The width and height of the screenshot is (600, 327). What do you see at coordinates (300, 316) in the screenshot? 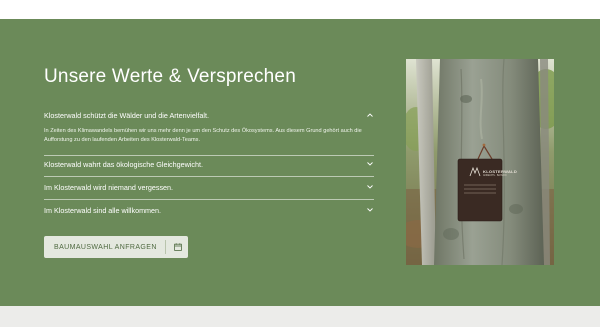
I see `footer-strip` at bounding box center [300, 316].